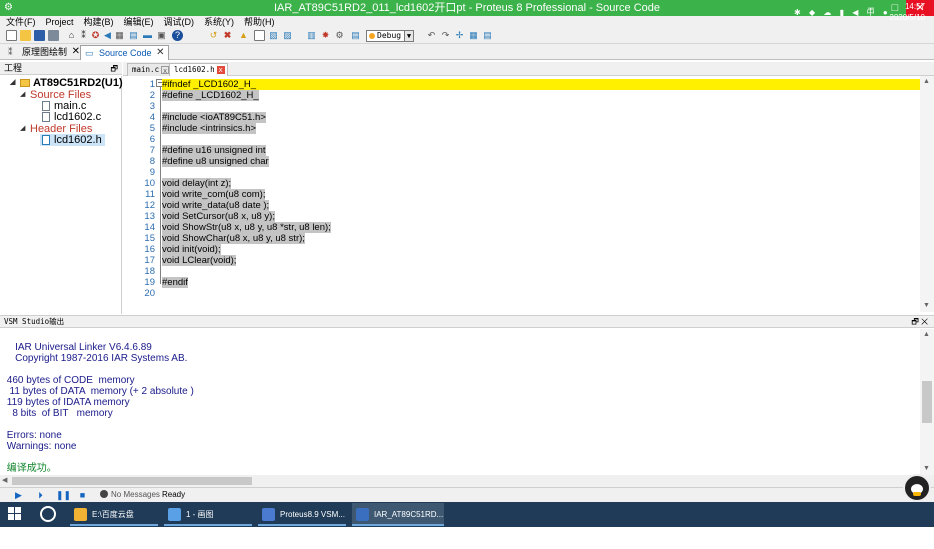 This screenshot has width=934, height=549. What do you see at coordinates (473, 35) in the screenshot?
I see `find-icon: ▦` at bounding box center [473, 35].